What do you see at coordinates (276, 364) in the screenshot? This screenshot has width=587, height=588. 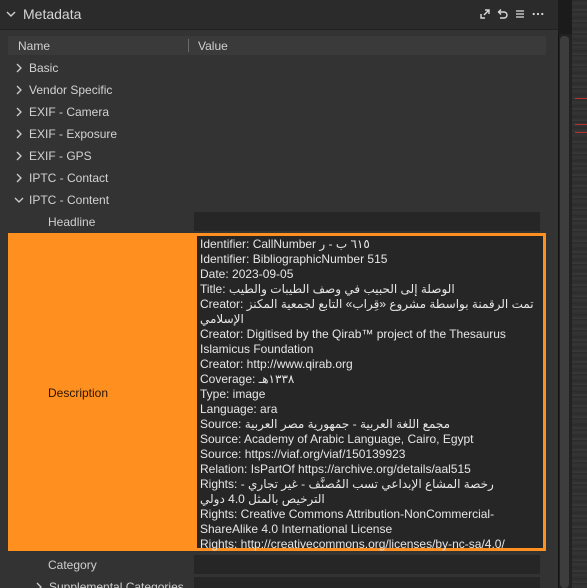 I see `description-line: Creator: http://www.qirab.org` at bounding box center [276, 364].